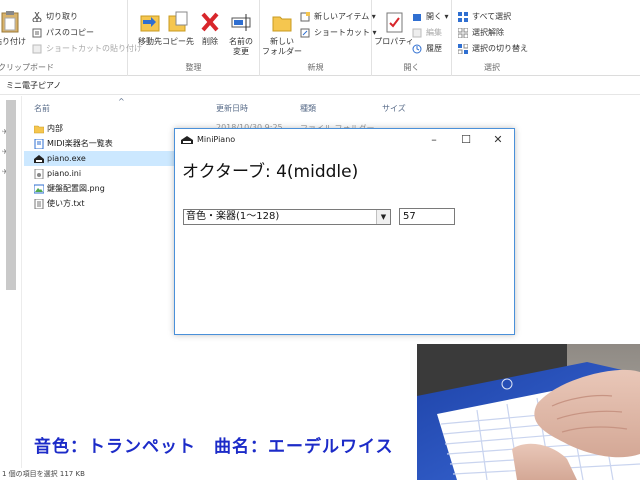 The image size is (640, 480). What do you see at coordinates (62, 16) in the screenshot?
I see `cut-label: 切り取り` at bounding box center [62, 16].